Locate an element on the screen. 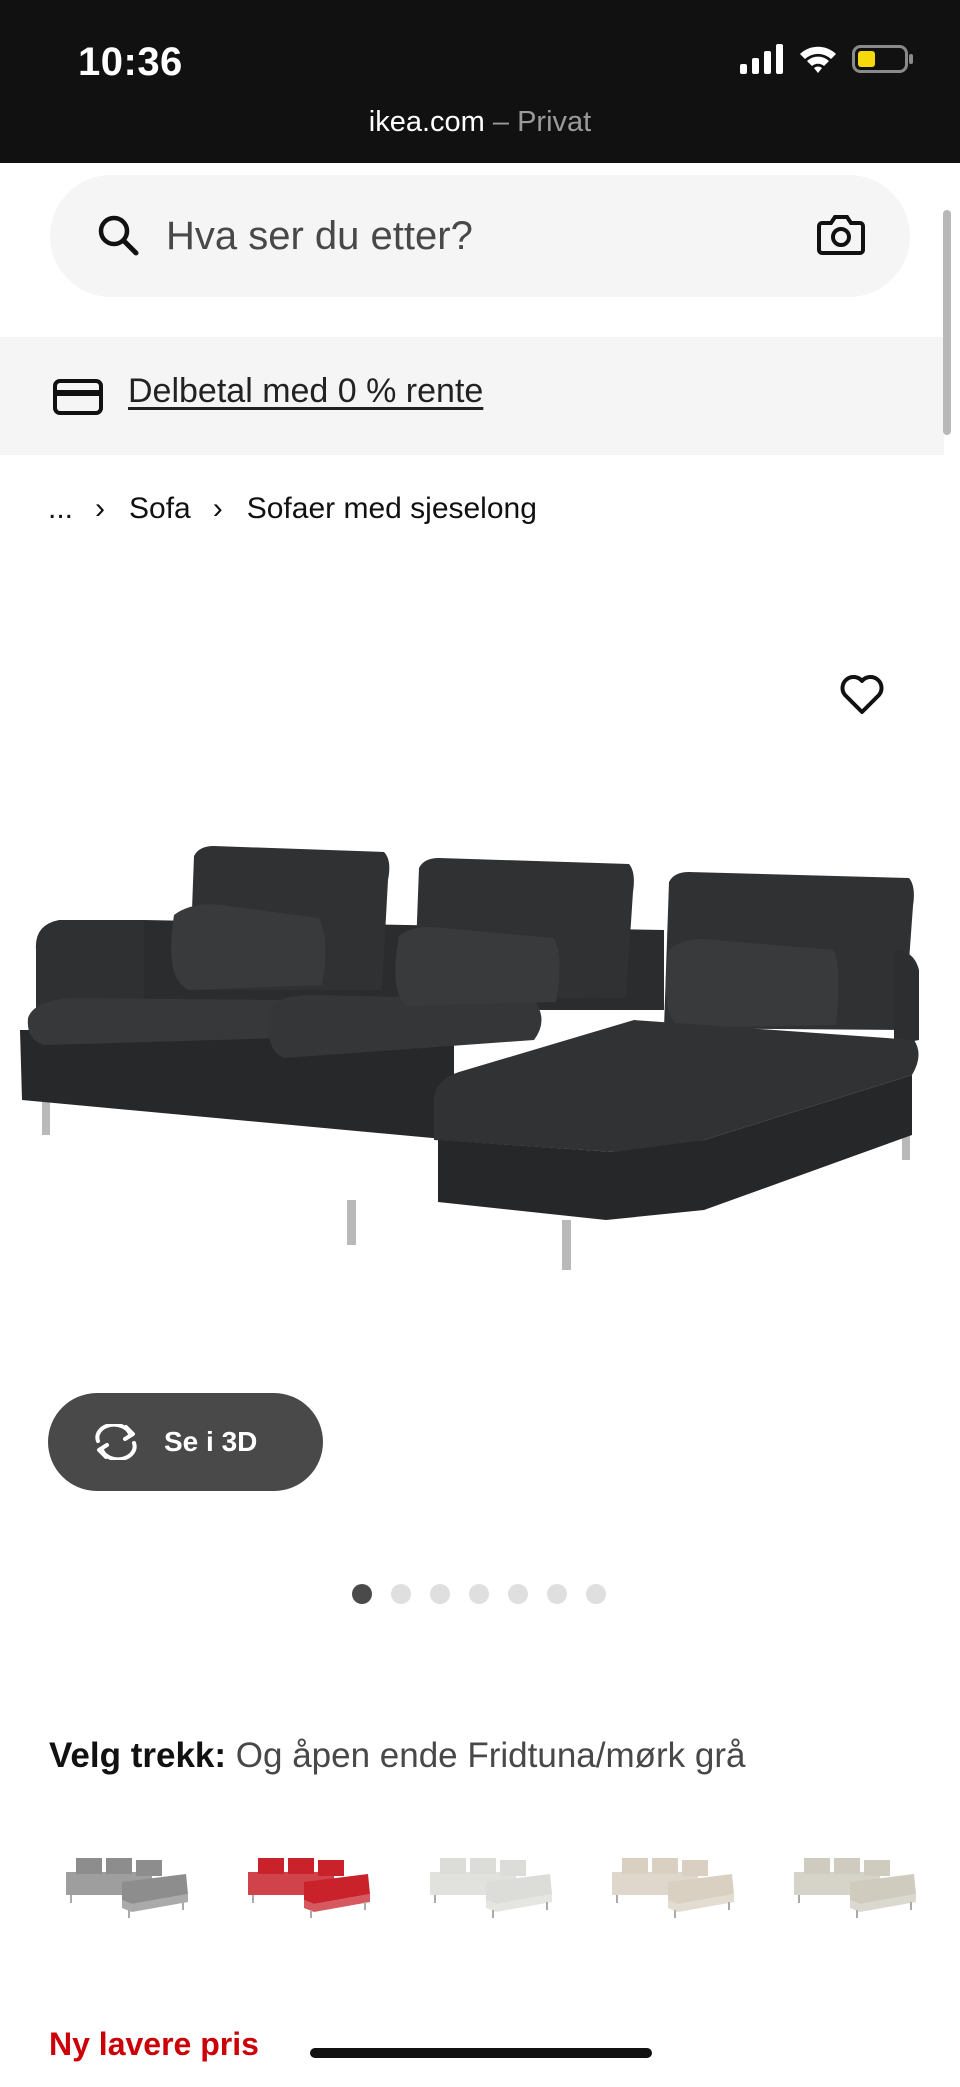 Image resolution: width=960 pixels, height=2087 pixels. installment-payment-link: Delbetal med 0 % rente is located at coordinates (305, 391).